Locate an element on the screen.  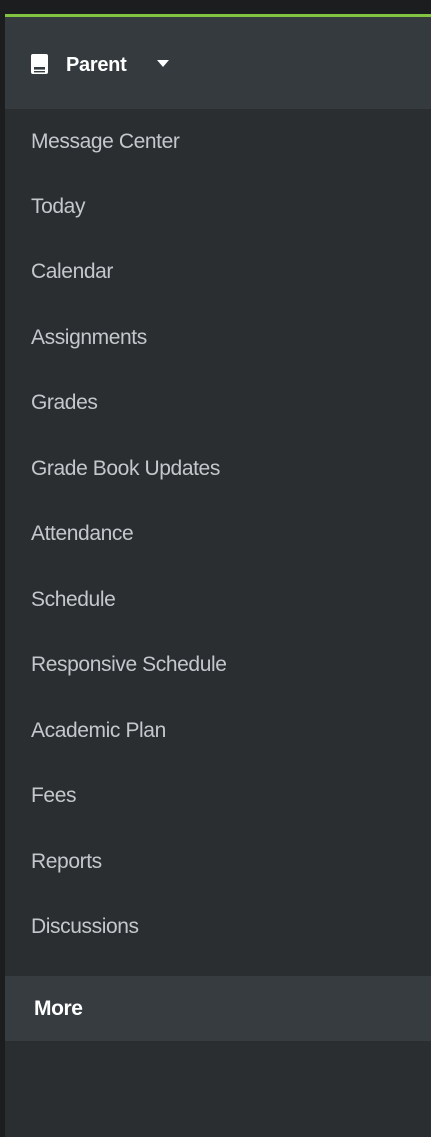
nav-item-label: More is located at coordinates (58, 1008).